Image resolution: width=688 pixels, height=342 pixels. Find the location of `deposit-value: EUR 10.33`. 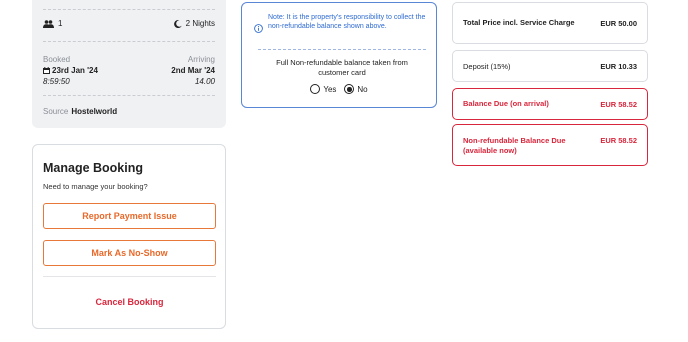

deposit-value: EUR 10.33 is located at coordinates (618, 66).